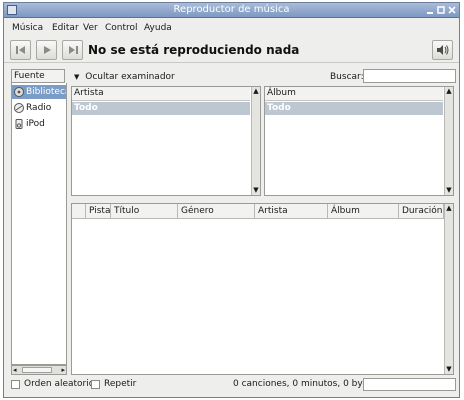 Image resolution: width=464 pixels, height=400 pixels. I want to click on volume-icon, so click(443, 50).